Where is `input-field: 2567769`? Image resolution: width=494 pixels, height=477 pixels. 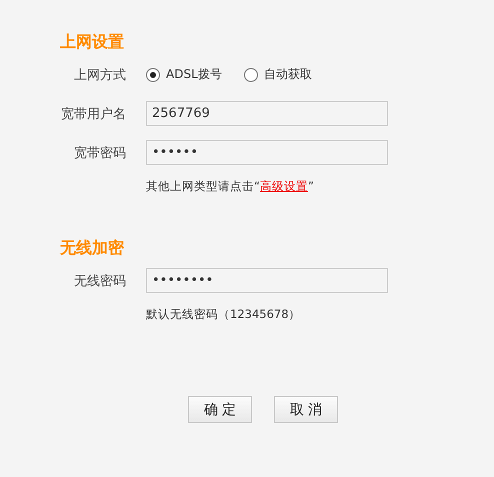
input-field: 2567769 is located at coordinates (267, 113).